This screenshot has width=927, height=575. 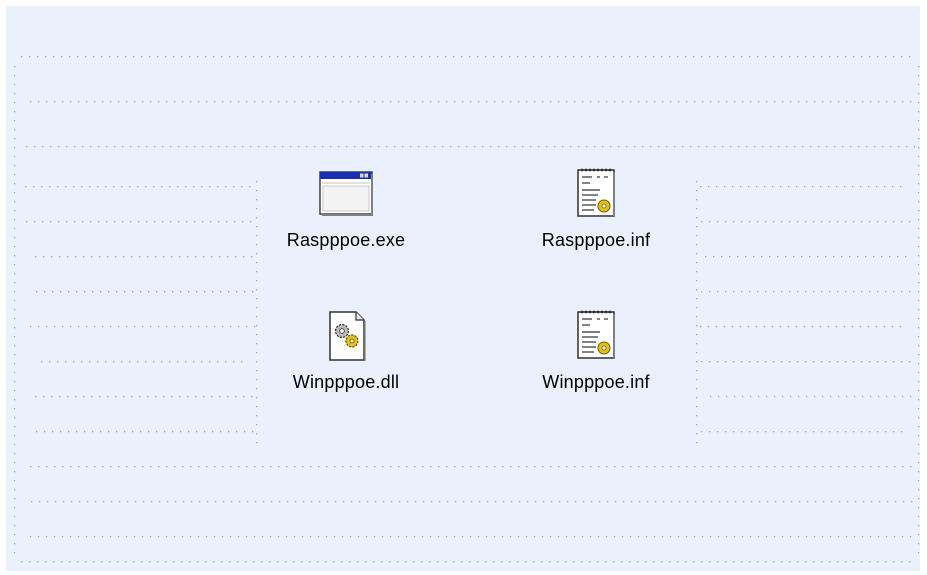 I want to click on file-item-raspppoe-inf: Raspppoe.inf, so click(x=596, y=211).